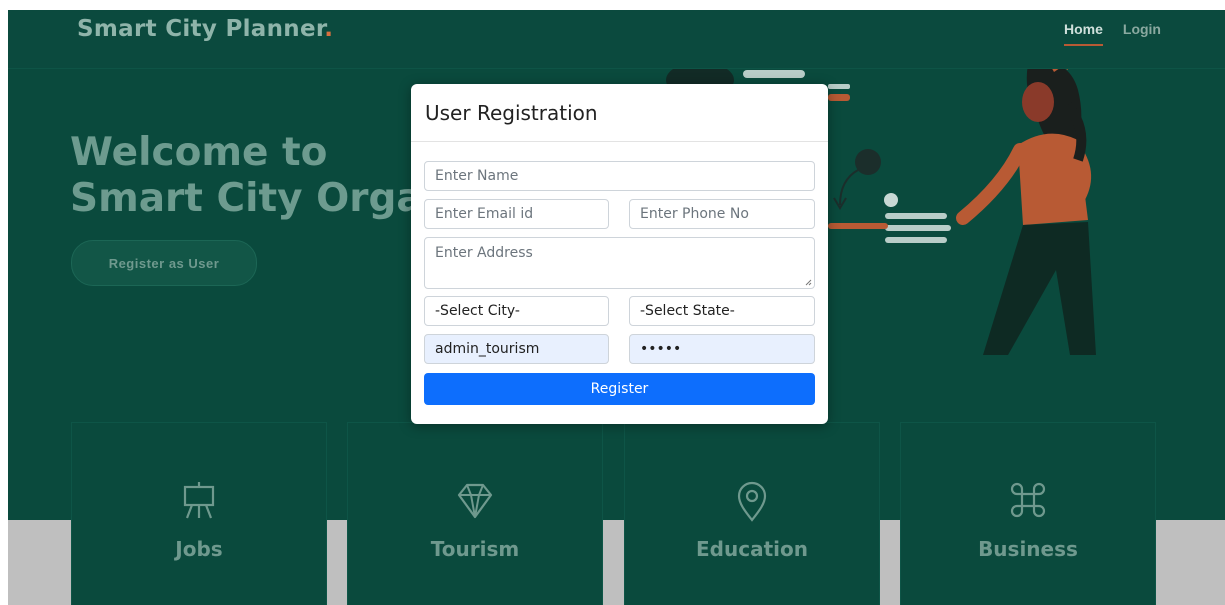 Image resolution: width=1225 pixels, height=605 pixels. What do you see at coordinates (516, 214) in the screenshot?
I see `email-input: Enter Email id` at bounding box center [516, 214].